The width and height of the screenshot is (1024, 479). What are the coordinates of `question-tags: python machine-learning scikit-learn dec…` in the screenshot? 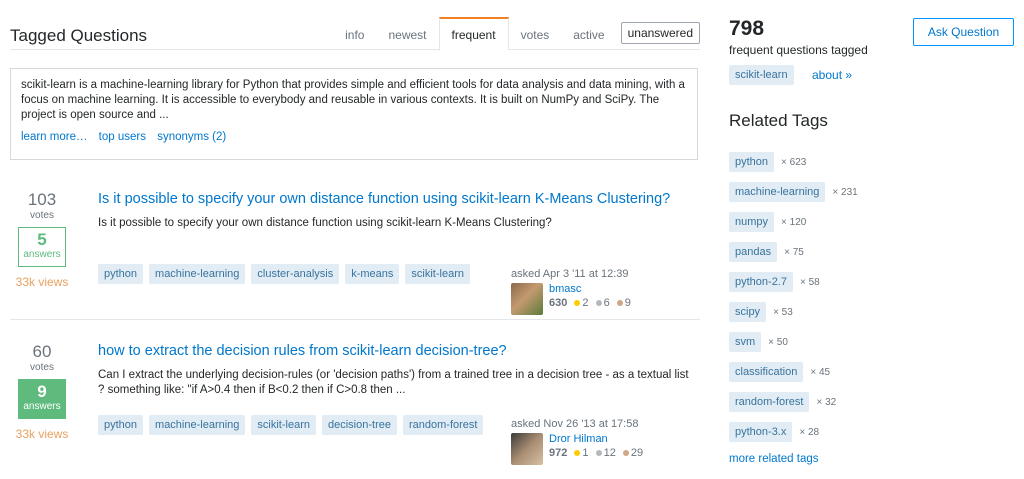 It's located at (291, 425).